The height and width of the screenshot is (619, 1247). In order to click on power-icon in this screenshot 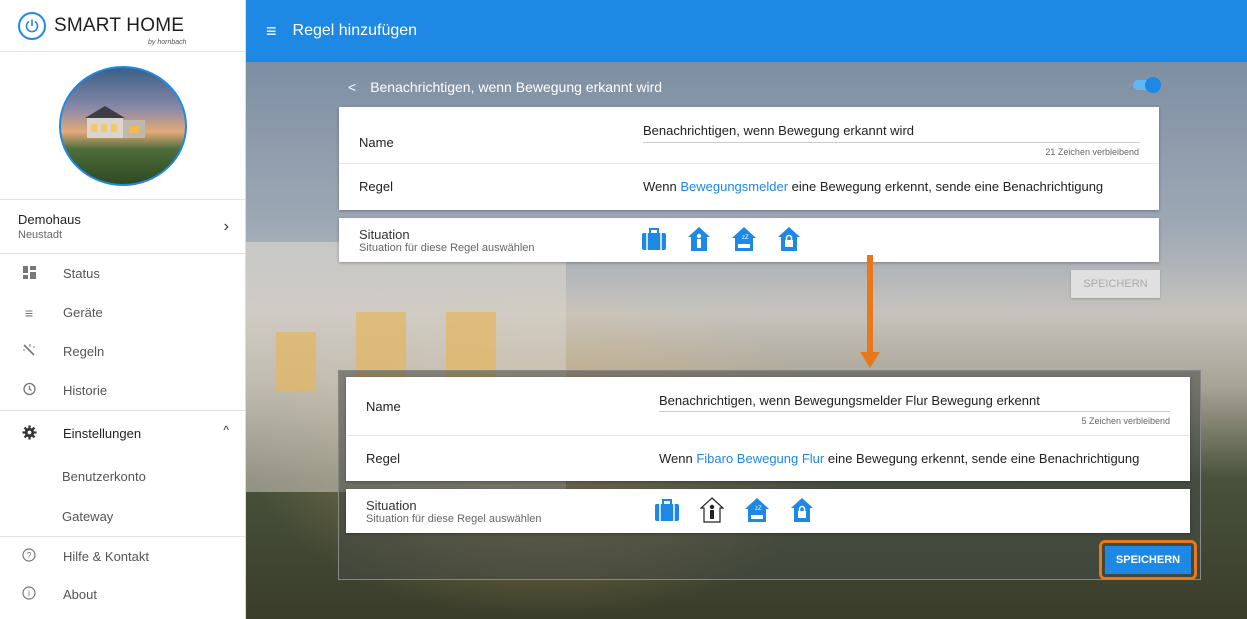, I will do `click(32, 25)`.